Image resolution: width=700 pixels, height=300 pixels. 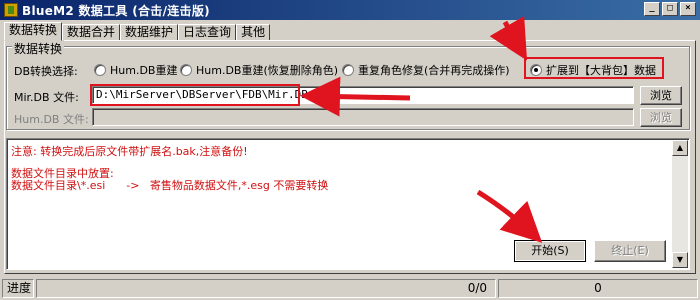 I want to click on radio-label: 重复角色修复(合并再完成操作), so click(x=434, y=70).